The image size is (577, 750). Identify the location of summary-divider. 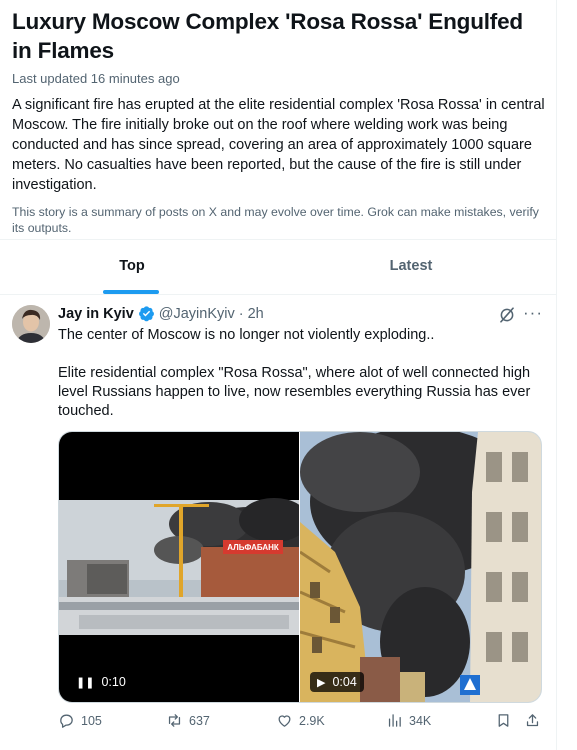
(278, 239).